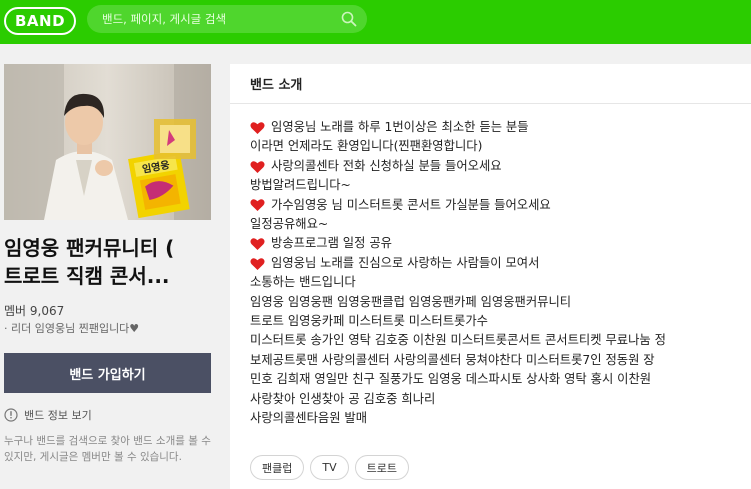 This screenshot has width=751, height=489. Describe the element at coordinates (72, 328) in the screenshot. I see `leader-info: · 리더 임영웅님 찐팬입니다♥` at that location.